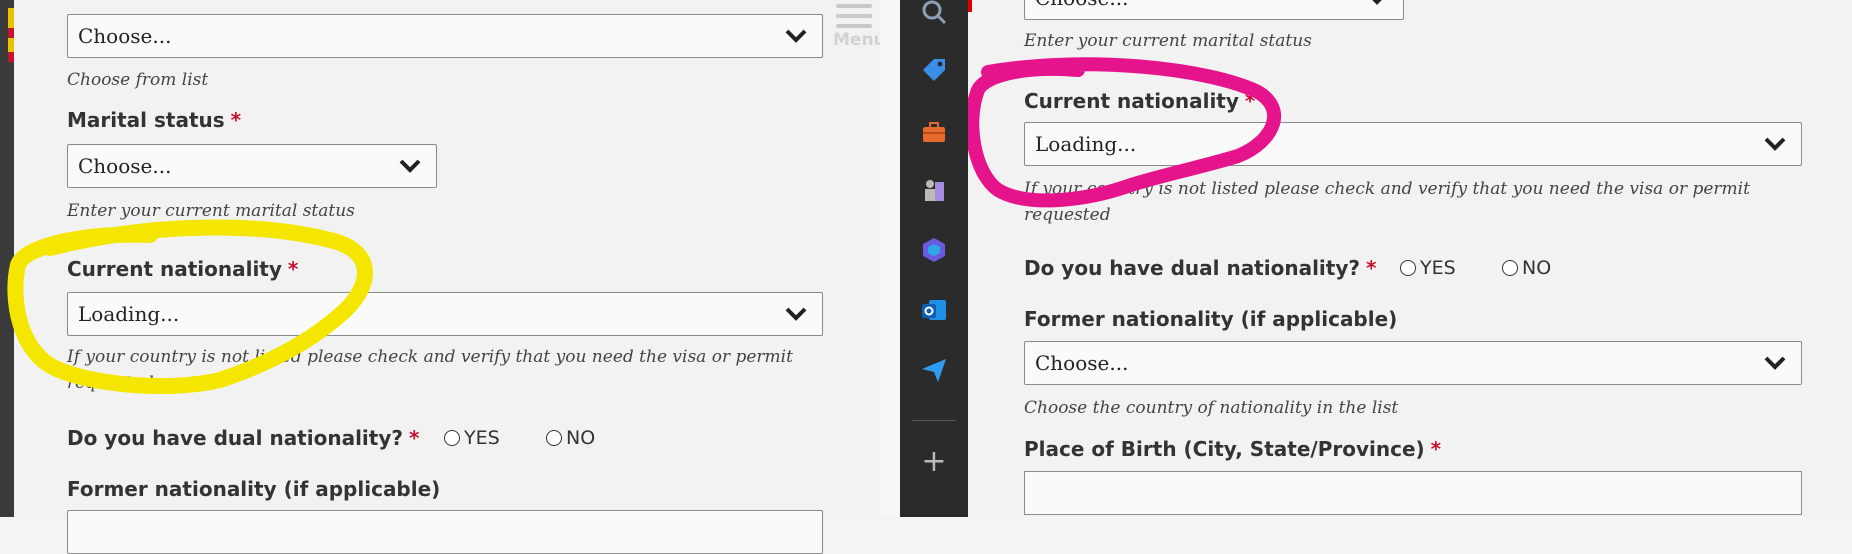  What do you see at coordinates (890, 258) in the screenshot?
I see `pane-divider` at bounding box center [890, 258].